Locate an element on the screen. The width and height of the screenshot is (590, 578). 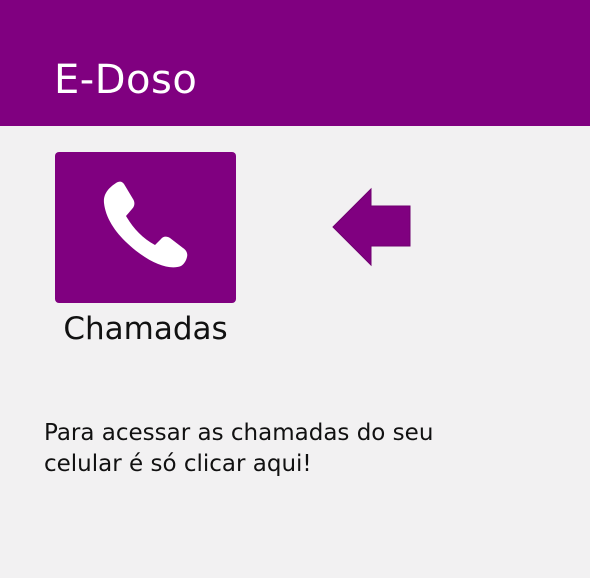
phone-icon is located at coordinates (145, 224).